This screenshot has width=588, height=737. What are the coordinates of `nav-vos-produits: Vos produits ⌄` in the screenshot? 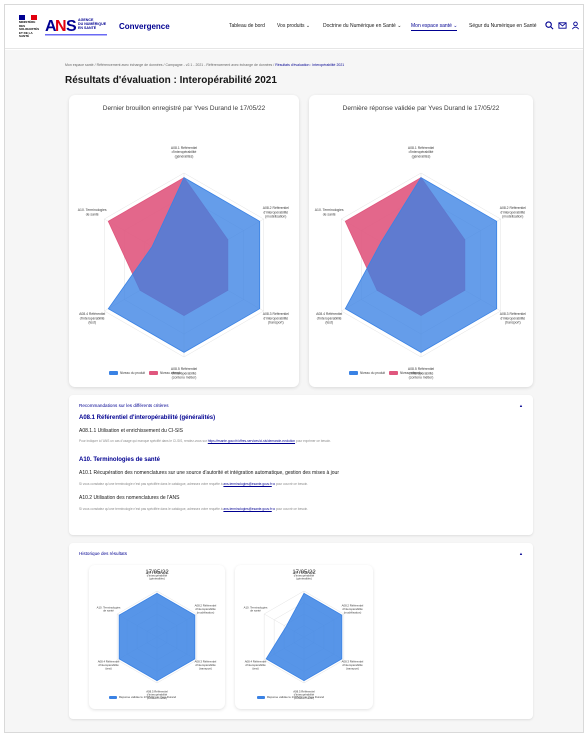 It's located at (293, 26).